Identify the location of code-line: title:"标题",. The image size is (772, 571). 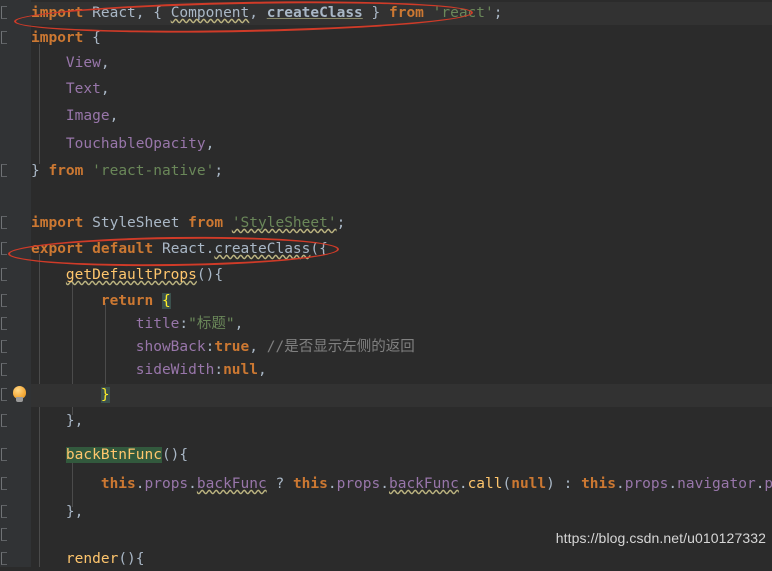
(401, 324).